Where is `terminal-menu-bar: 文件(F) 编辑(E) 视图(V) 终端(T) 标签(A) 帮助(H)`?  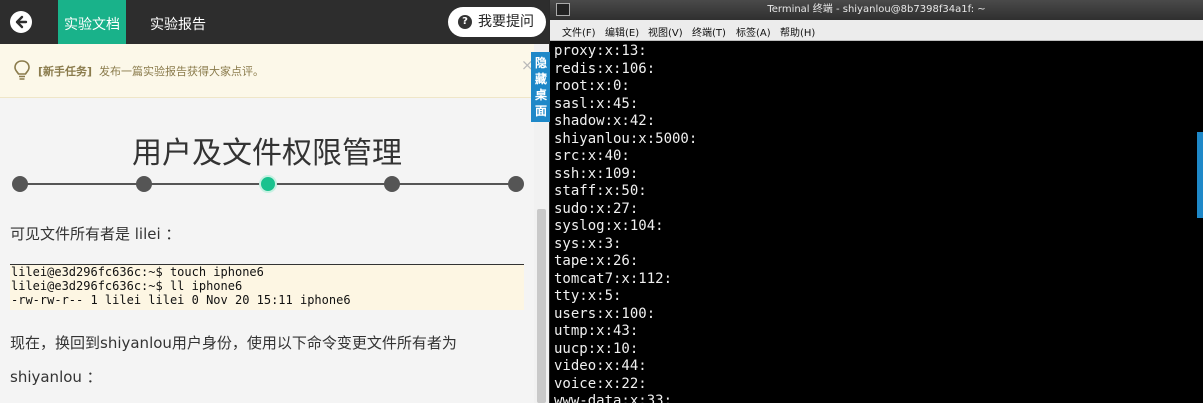
terminal-menu-bar: 文件(F) 编辑(E) 视图(V) 终端(T) 标签(A) 帮助(H) is located at coordinates (876, 30).